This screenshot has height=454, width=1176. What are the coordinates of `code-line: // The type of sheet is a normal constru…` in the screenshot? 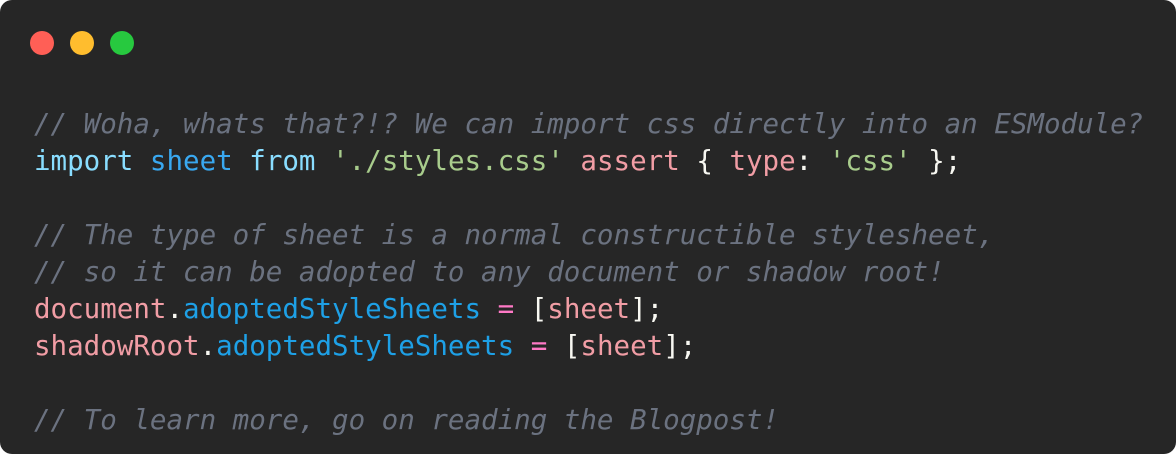 It's located at (588, 235).